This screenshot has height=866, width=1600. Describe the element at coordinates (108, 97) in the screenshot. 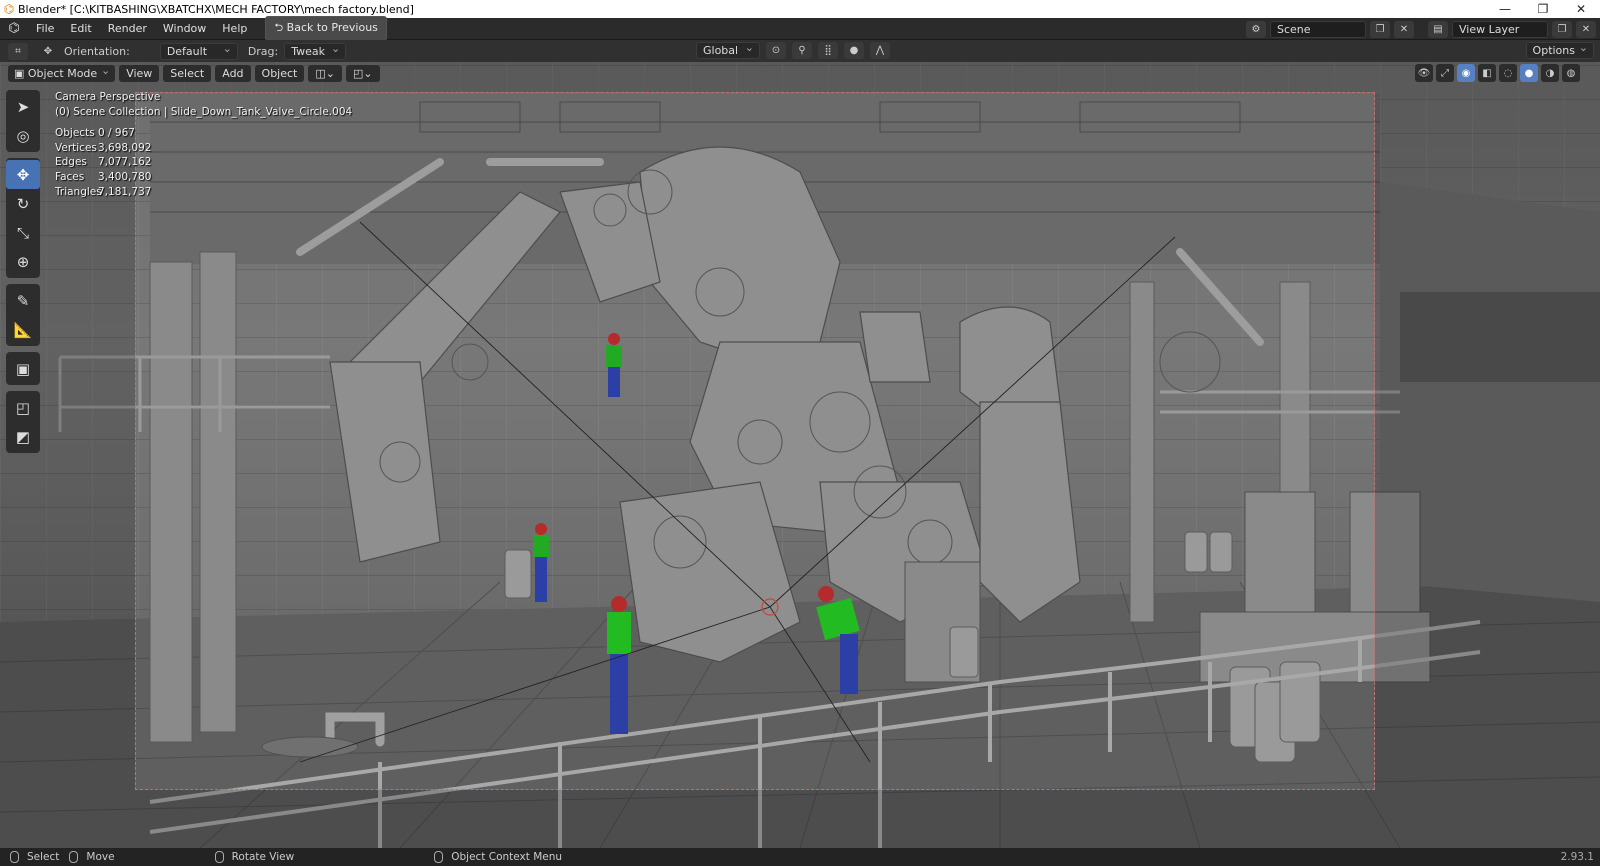

I see `view-name: Camera Perspective` at that location.